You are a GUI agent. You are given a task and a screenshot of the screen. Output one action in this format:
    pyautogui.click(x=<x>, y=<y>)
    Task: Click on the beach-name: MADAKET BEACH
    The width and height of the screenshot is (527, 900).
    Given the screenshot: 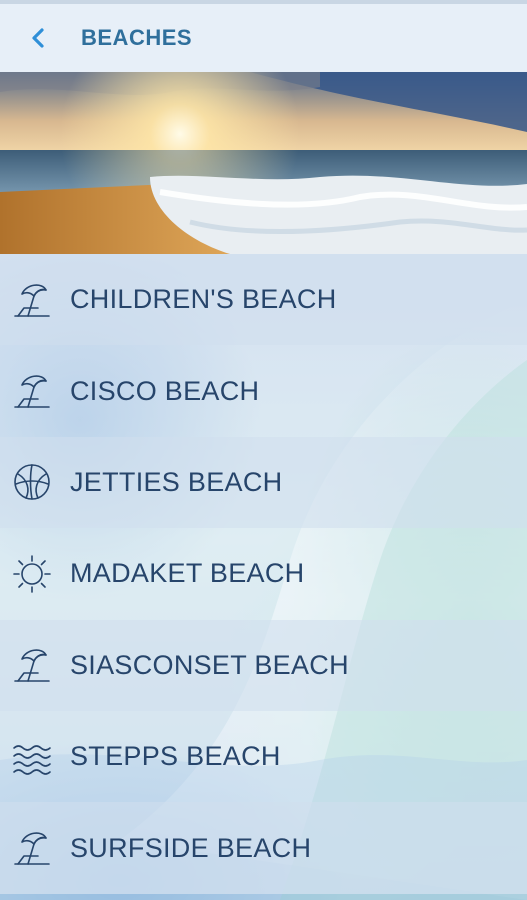 What is the action you would take?
    pyautogui.click(x=187, y=573)
    